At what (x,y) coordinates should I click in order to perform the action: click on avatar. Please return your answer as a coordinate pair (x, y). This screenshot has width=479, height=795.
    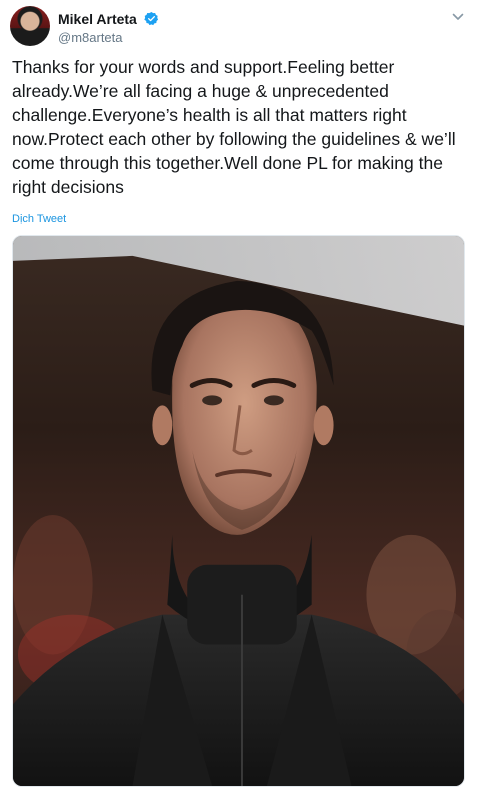
    Looking at the image, I should click on (30, 26).